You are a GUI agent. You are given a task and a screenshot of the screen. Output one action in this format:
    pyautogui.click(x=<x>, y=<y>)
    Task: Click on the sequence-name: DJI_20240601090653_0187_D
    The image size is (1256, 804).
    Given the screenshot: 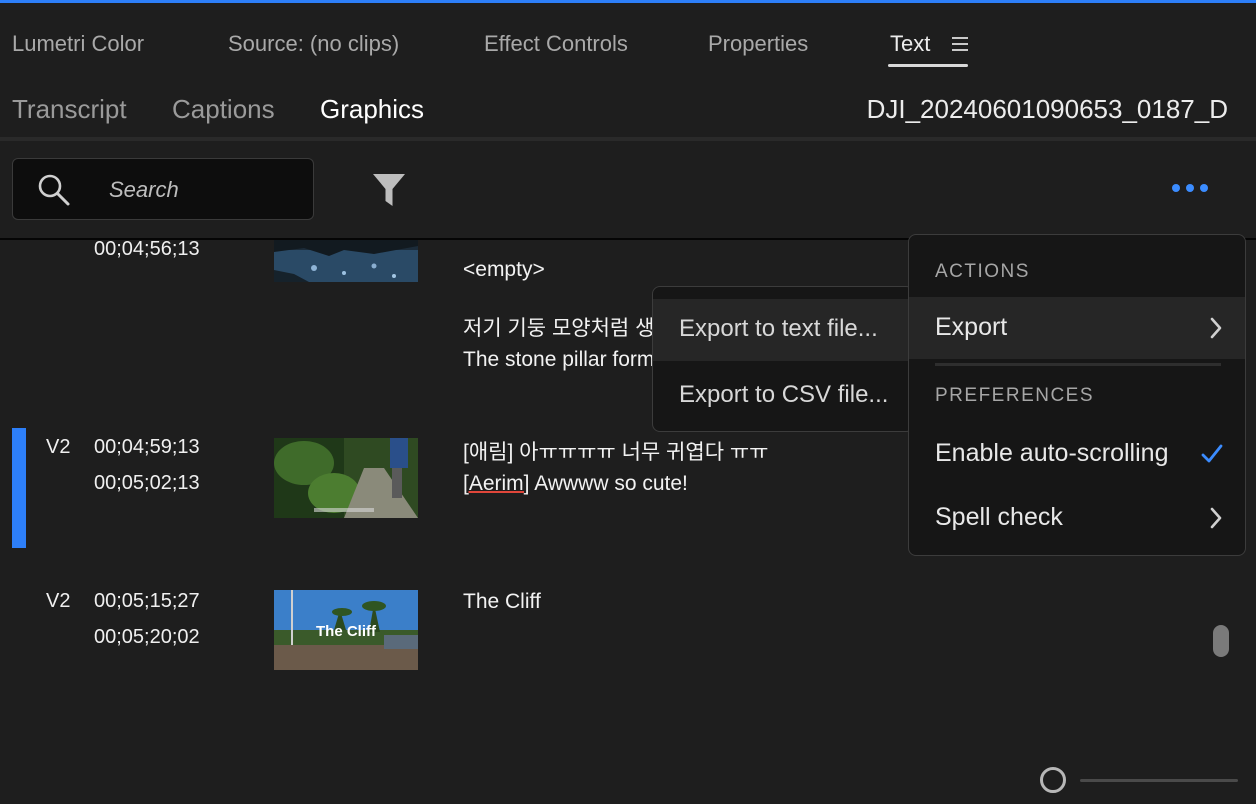 What is the action you would take?
    pyautogui.click(x=1047, y=109)
    